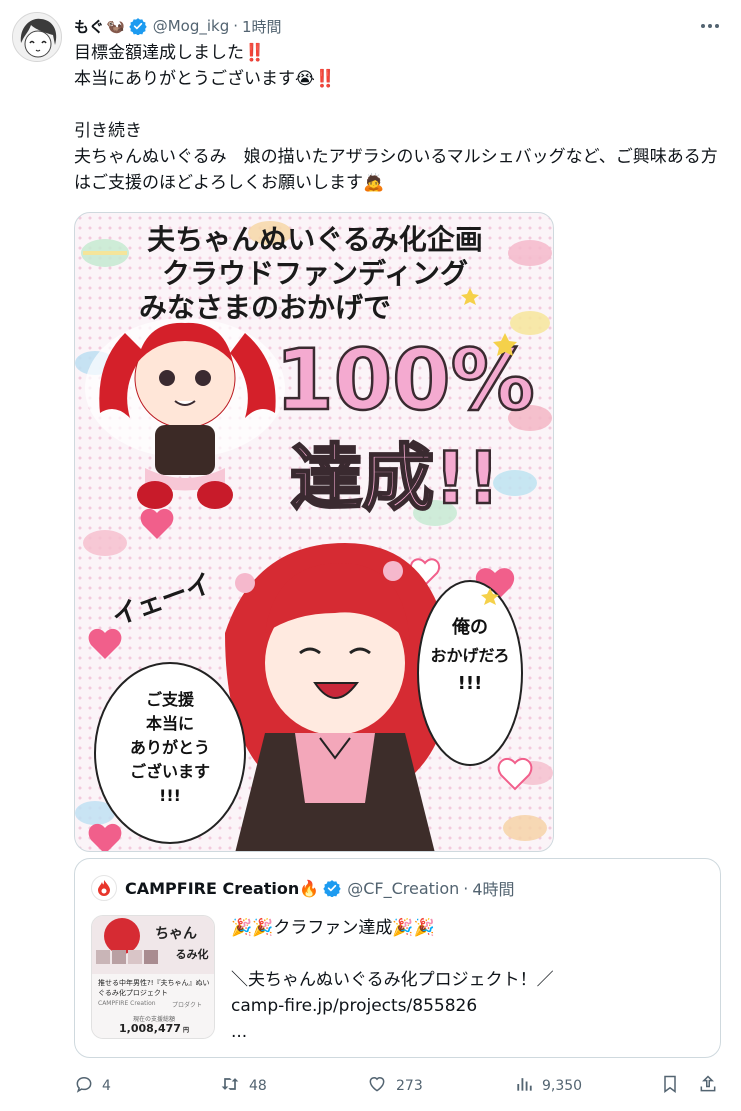 The width and height of the screenshot is (741, 1111). Describe the element at coordinates (562, 1086) in the screenshot. I see `views-count: 9,350` at that location.